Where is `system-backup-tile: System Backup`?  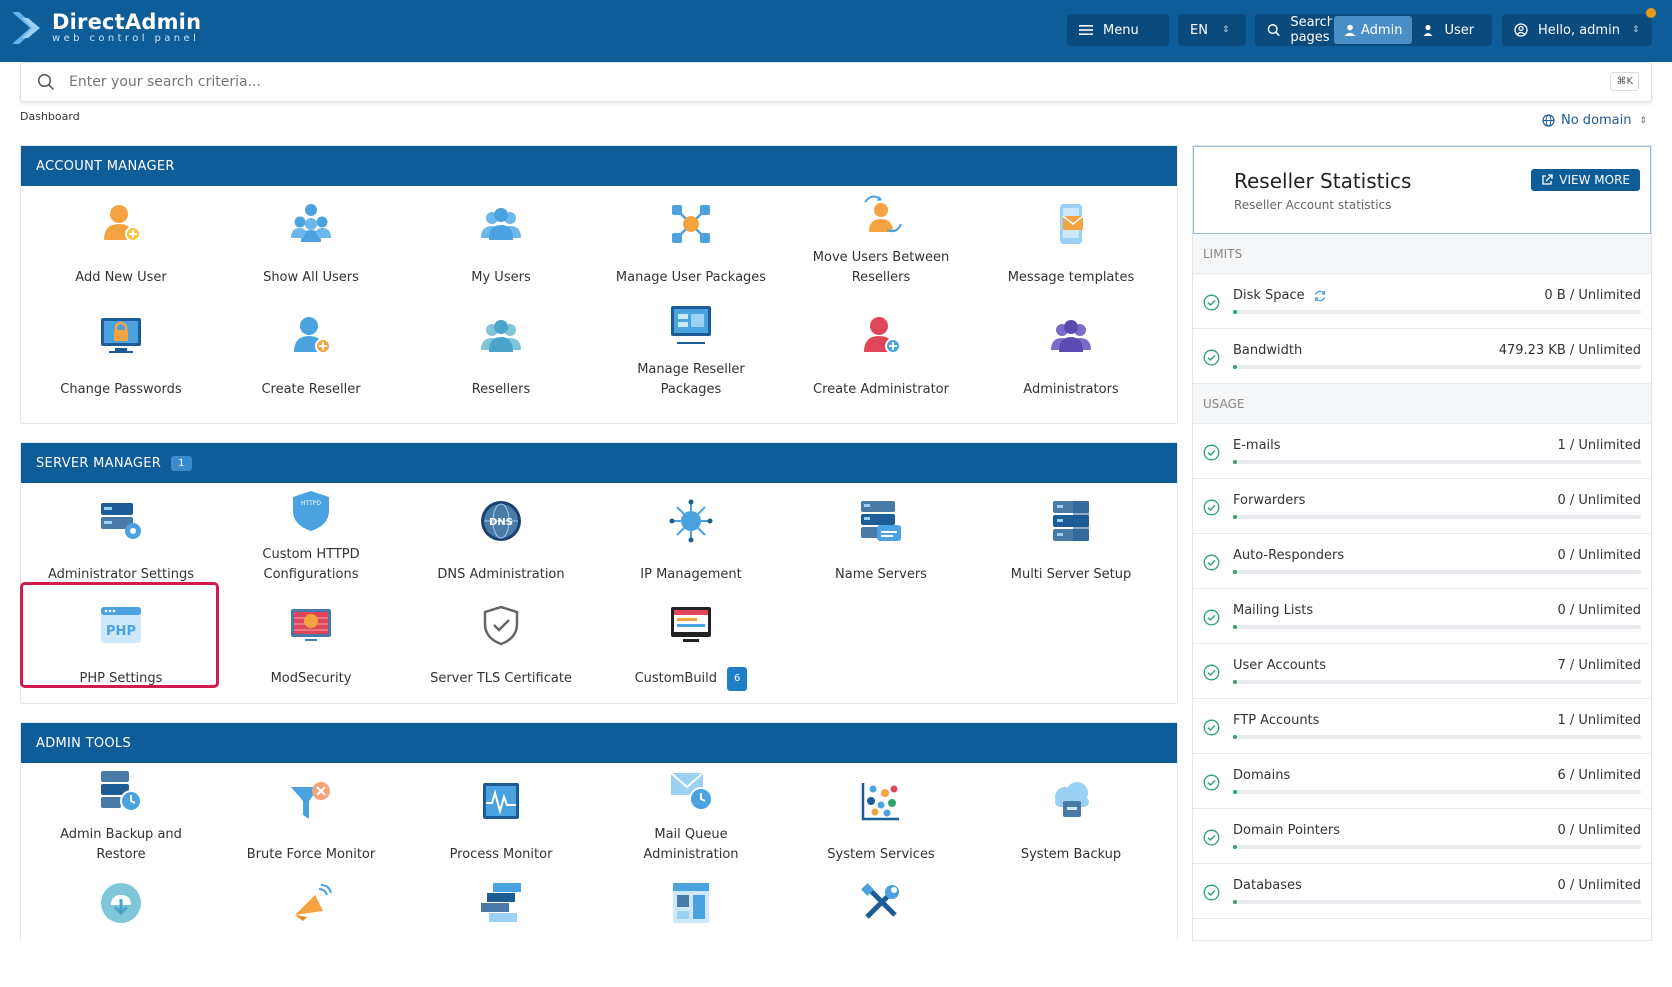
system-backup-tile: System Backup is located at coordinates (1071, 819).